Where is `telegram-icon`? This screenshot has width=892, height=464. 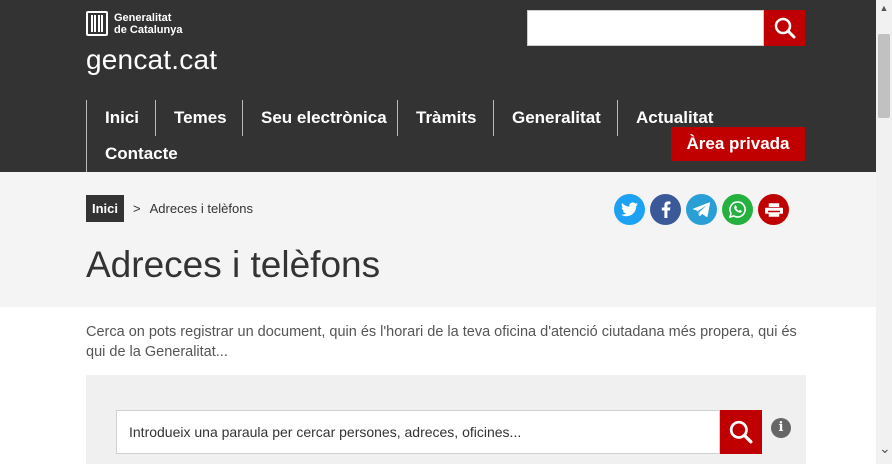
telegram-icon is located at coordinates (701, 209).